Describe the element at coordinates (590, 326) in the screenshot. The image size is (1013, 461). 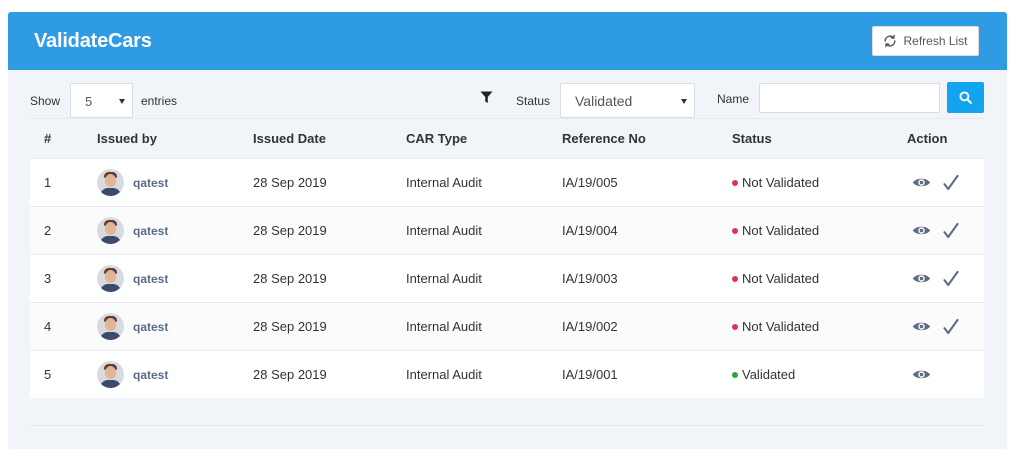
I see `reference-no: IA/19/002` at that location.